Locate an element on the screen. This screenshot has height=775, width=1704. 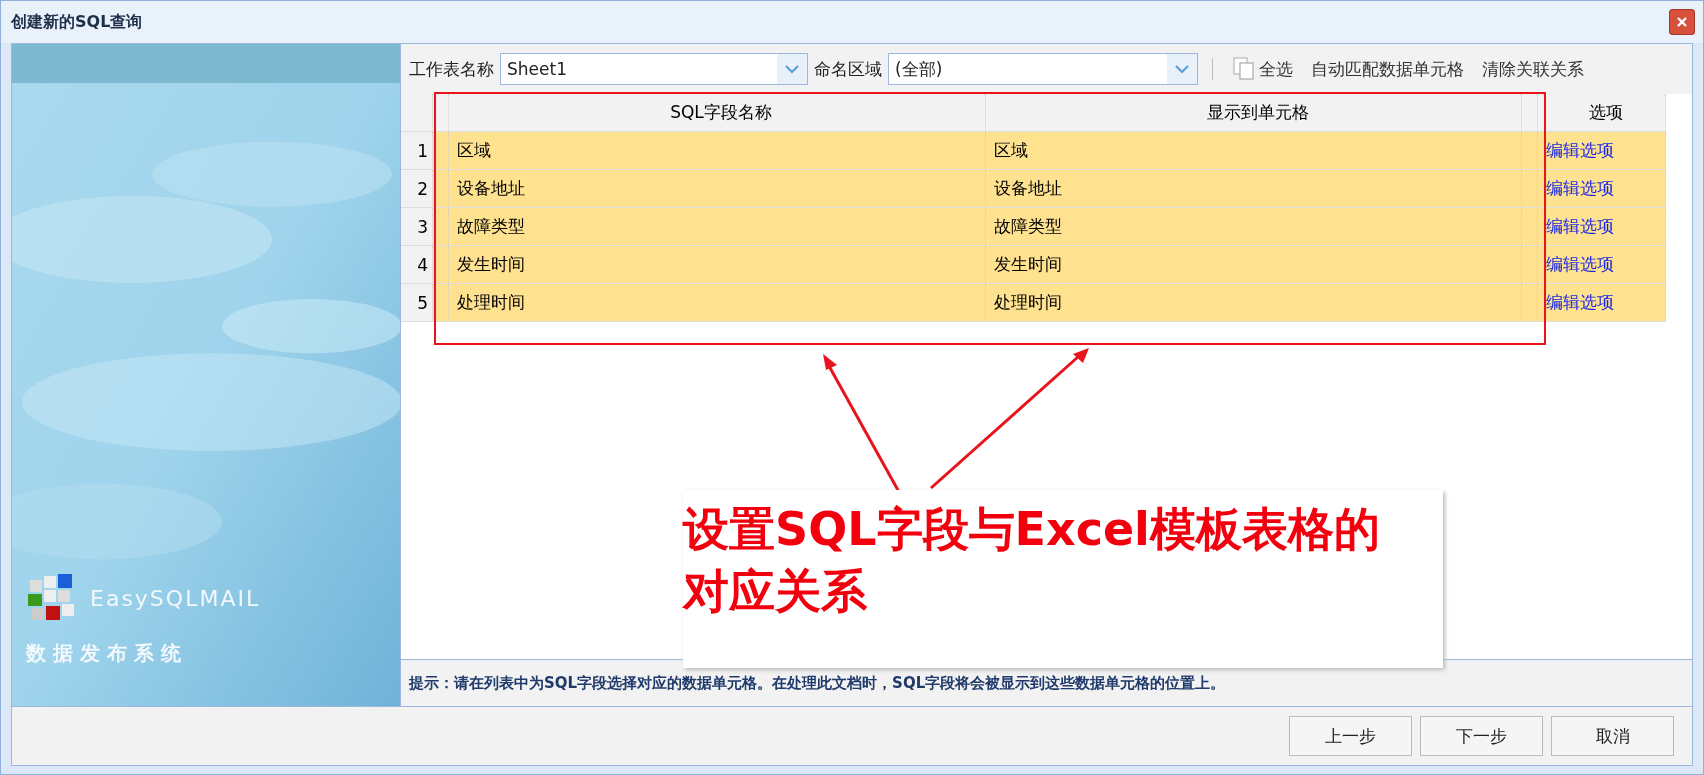
dialog-button: 取消 is located at coordinates (1612, 736).